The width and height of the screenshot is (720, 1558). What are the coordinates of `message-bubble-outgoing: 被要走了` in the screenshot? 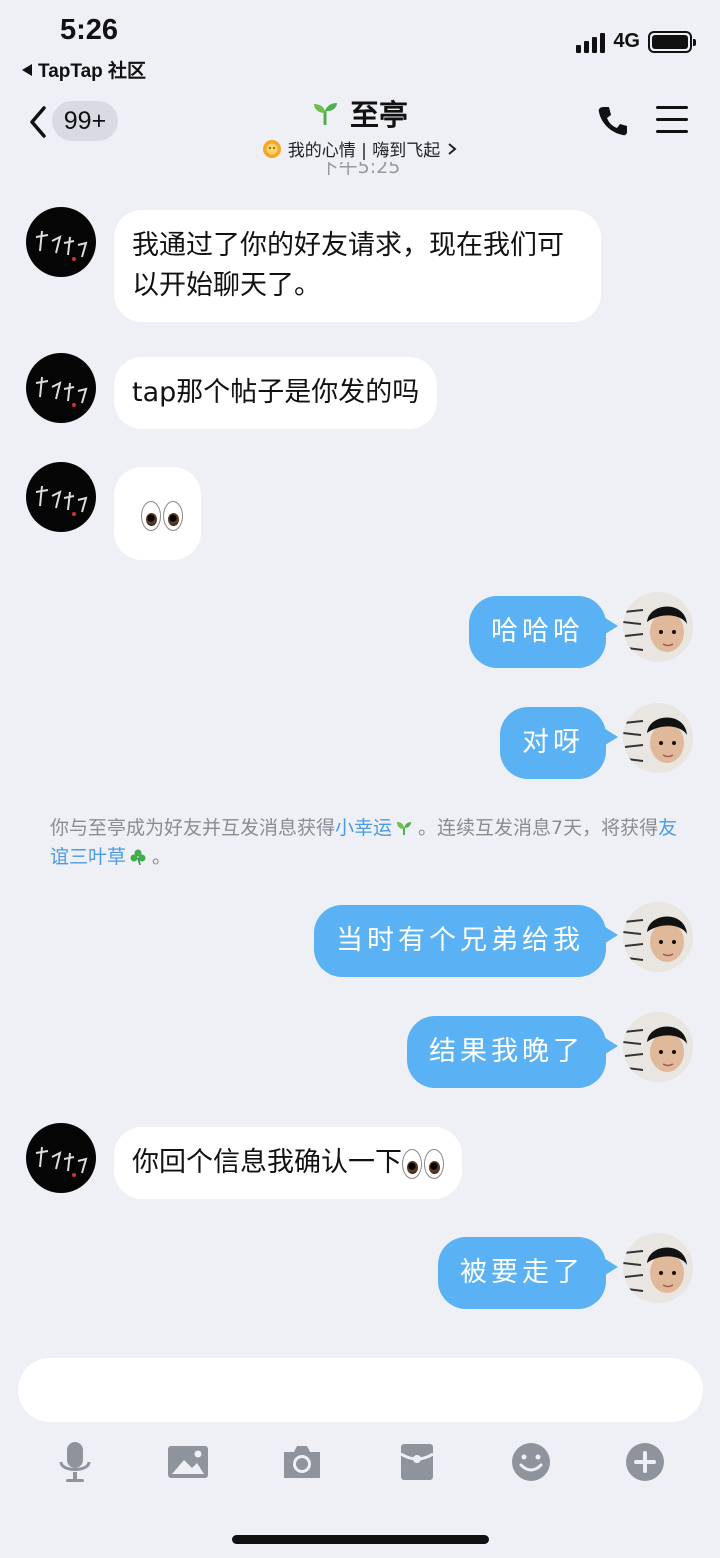 It's located at (528, 1273).